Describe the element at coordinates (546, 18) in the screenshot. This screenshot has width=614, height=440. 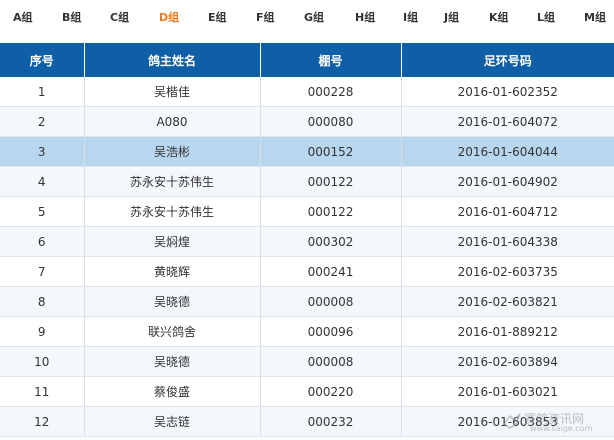
I see `group-tab-l: L组` at that location.